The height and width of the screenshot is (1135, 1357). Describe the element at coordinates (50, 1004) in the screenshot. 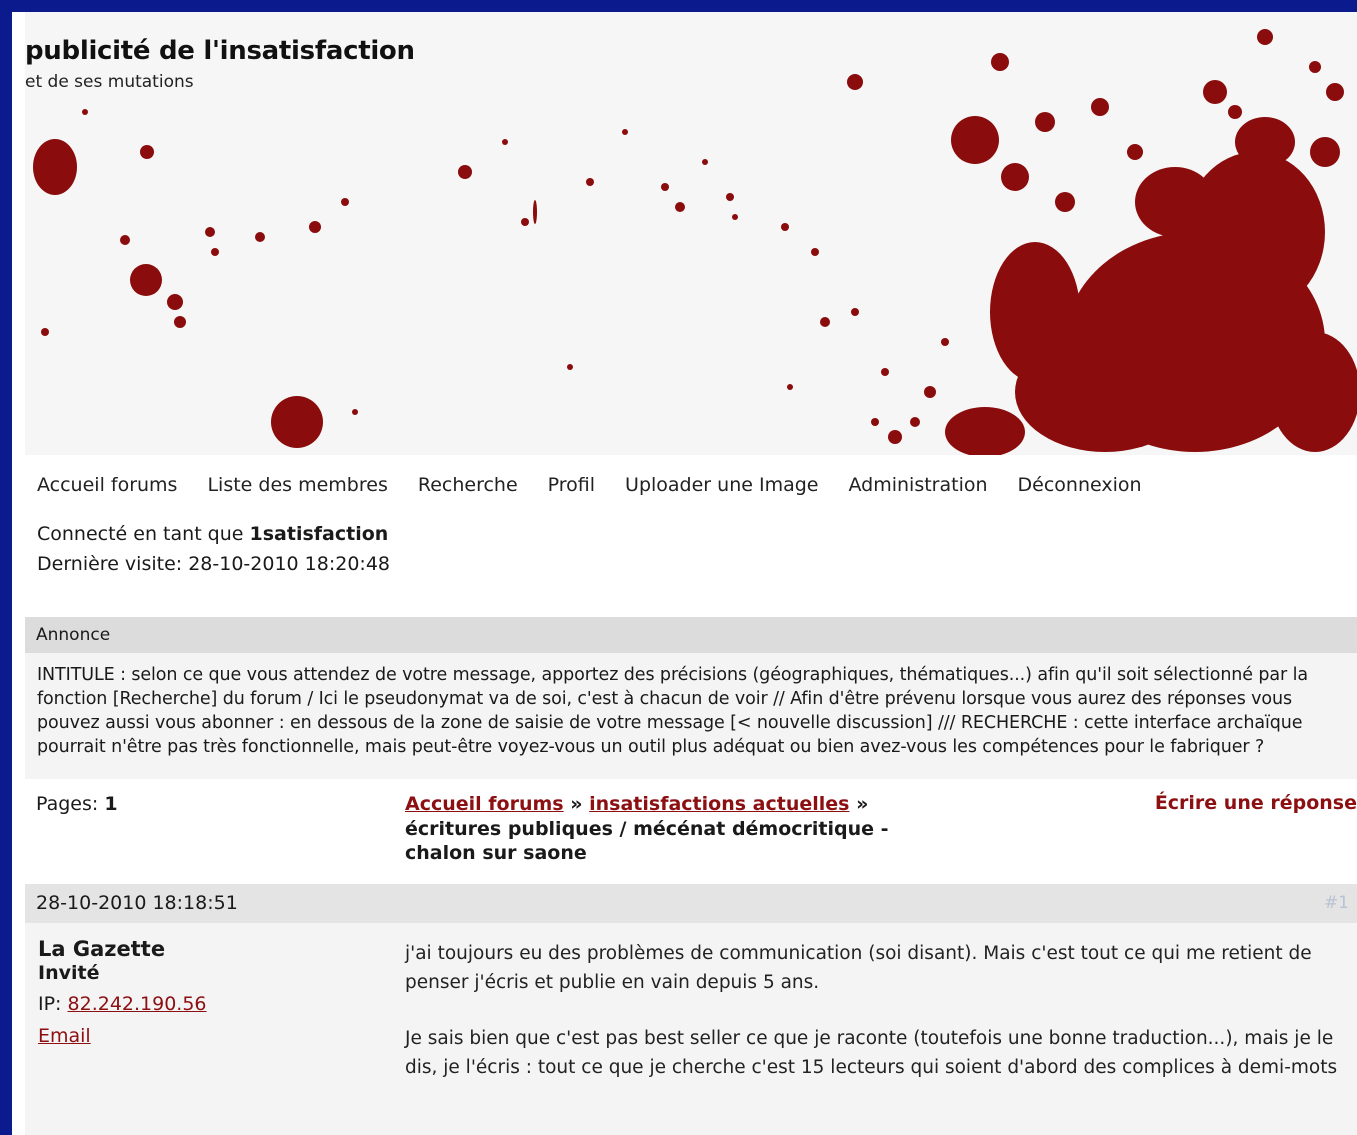

I see `ip-label: IP:` at that location.